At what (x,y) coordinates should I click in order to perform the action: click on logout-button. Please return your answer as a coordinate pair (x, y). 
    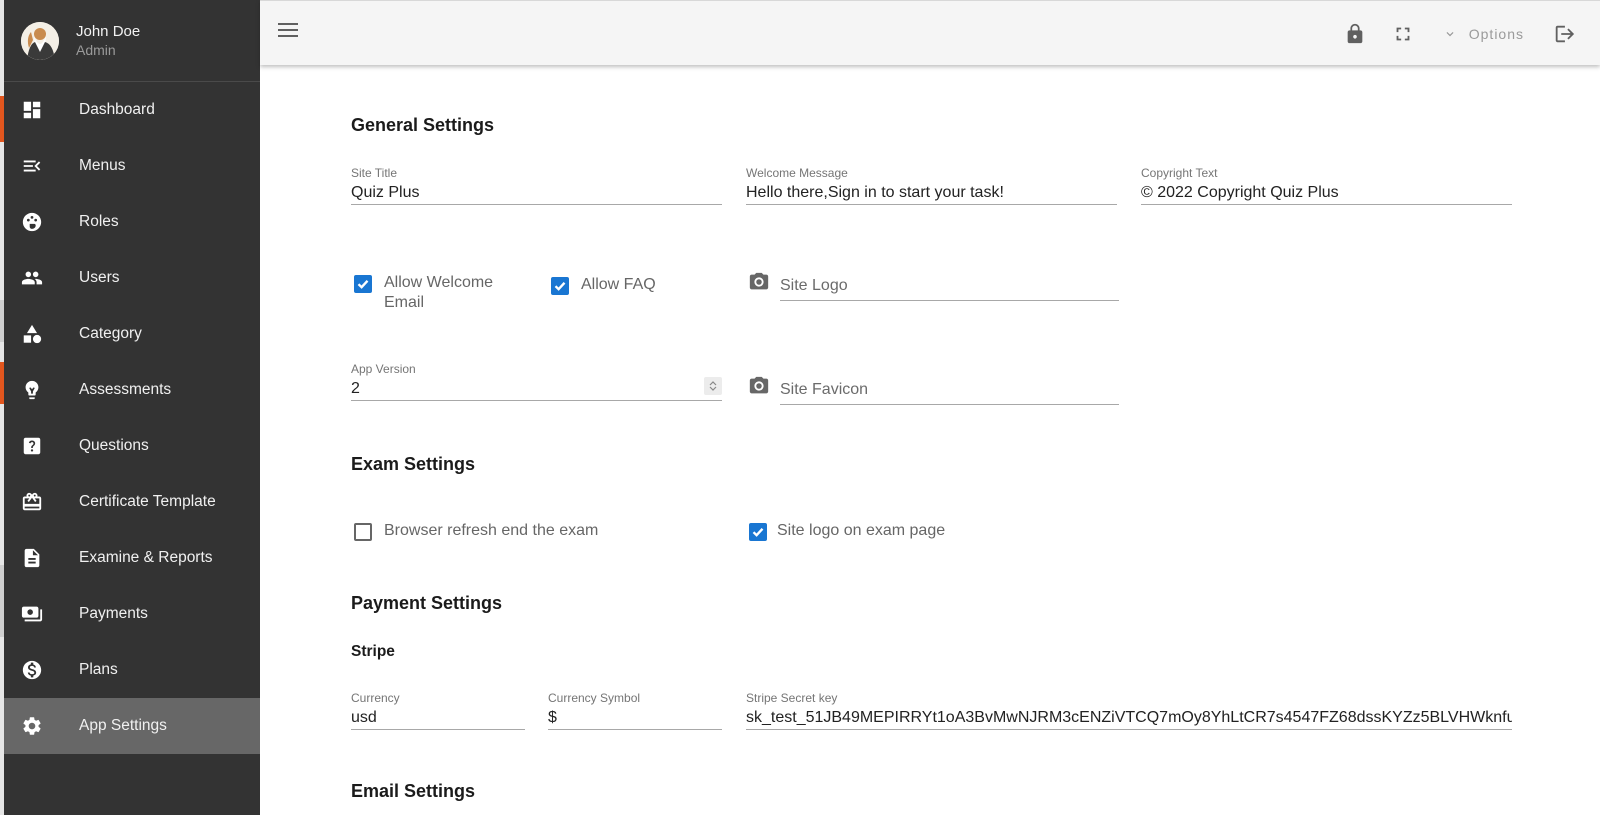
    Looking at the image, I should click on (1564, 34).